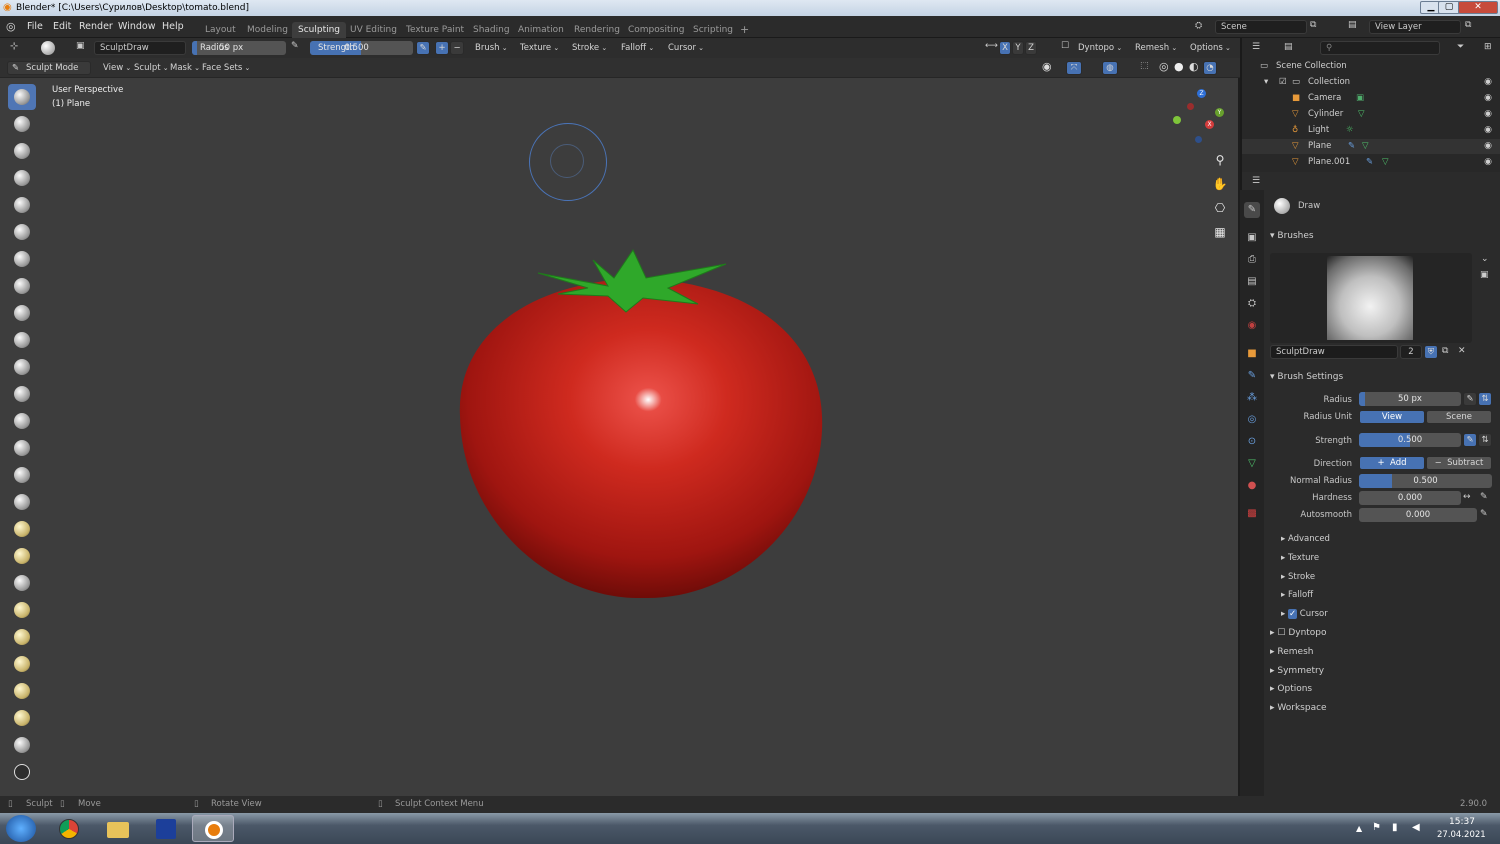 The height and width of the screenshot is (844, 1500). What do you see at coordinates (1288, 47) in the screenshot?
I see `outliner-display-icon: ▤` at bounding box center [1288, 47].